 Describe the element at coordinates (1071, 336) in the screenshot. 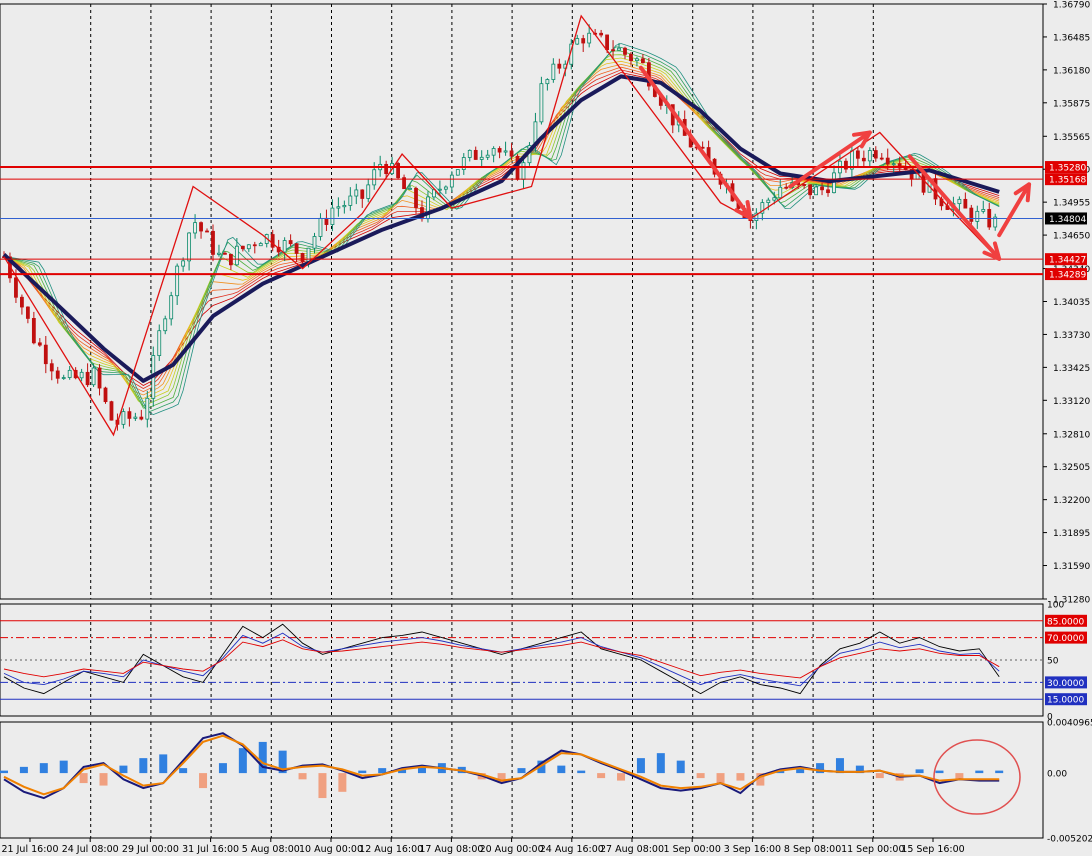

I see `price-tick-label: 1.33730` at that location.